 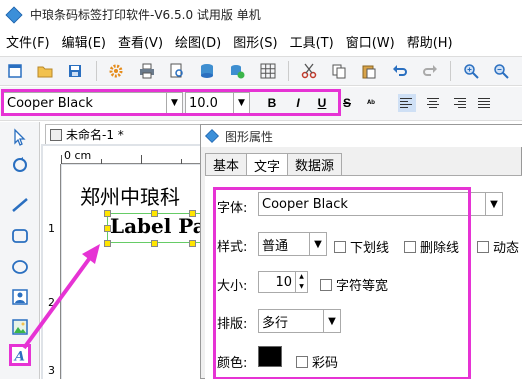 I want to click on grid-icon, so click(x=267, y=71).